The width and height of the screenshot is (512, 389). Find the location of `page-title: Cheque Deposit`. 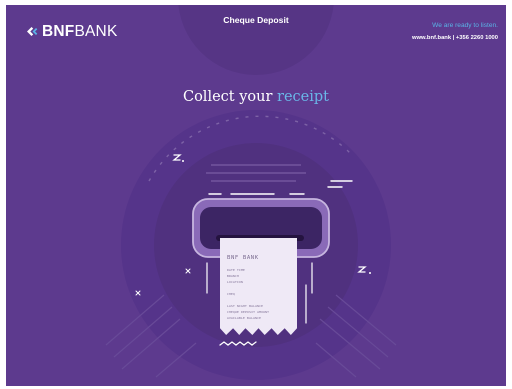

page-title: Cheque Deposit is located at coordinates (256, 20).